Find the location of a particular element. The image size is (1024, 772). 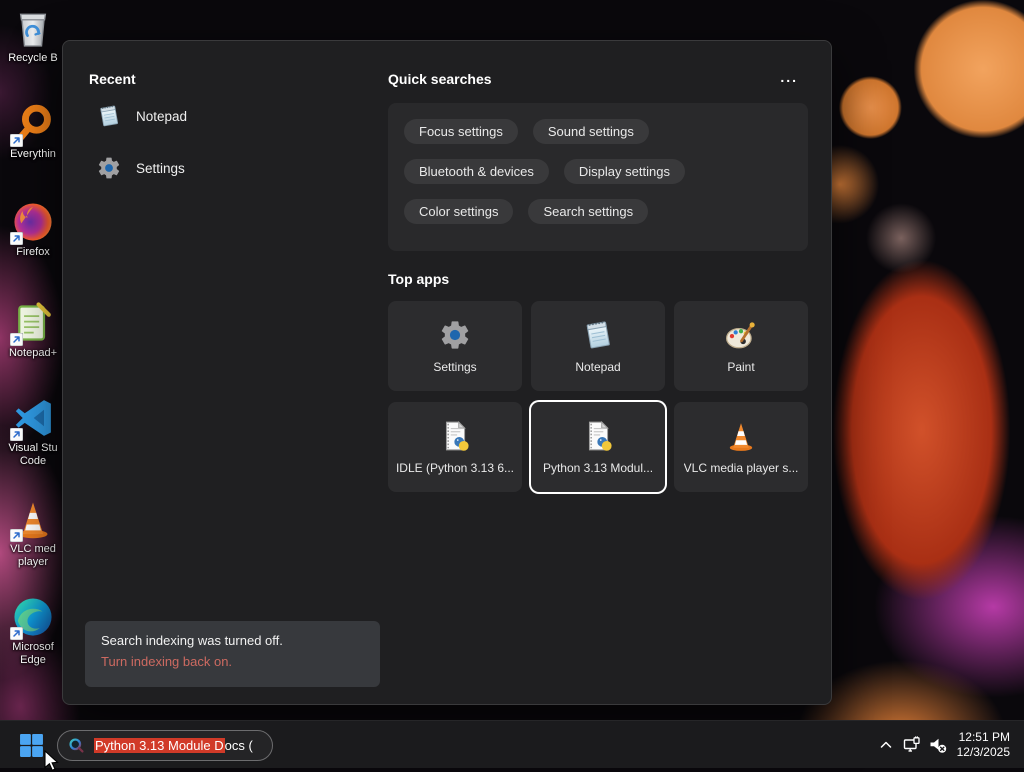

taskbar-search-box: Python 3.13 Module Docs ( is located at coordinates (165, 745).